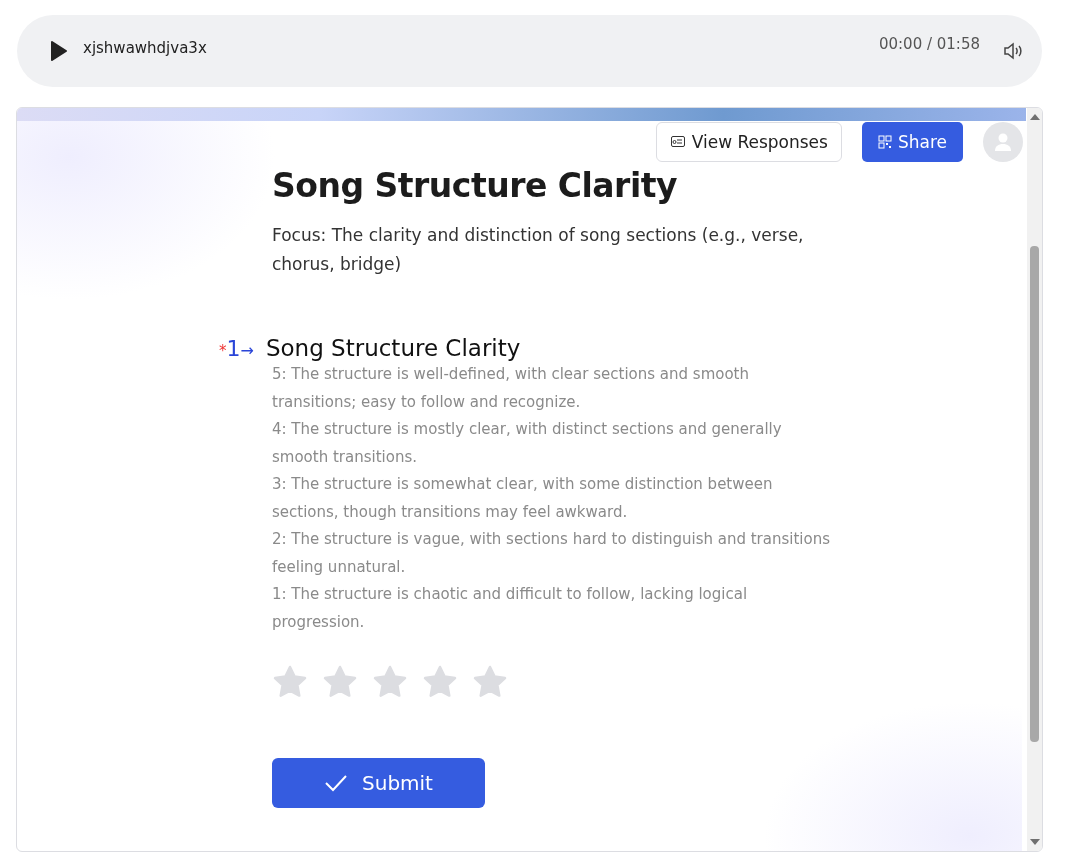 Image resolution: width=1065 pixels, height=864 pixels. Describe the element at coordinates (538, 250) in the screenshot. I see `form-description: Focus: The clarity and distinction of song sections (e.g., verse, chorus, bridge)` at that location.